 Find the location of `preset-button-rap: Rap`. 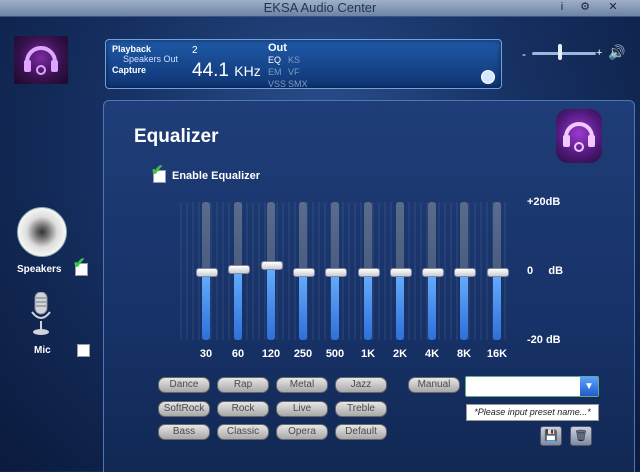

preset-button-rap: Rap is located at coordinates (243, 385).